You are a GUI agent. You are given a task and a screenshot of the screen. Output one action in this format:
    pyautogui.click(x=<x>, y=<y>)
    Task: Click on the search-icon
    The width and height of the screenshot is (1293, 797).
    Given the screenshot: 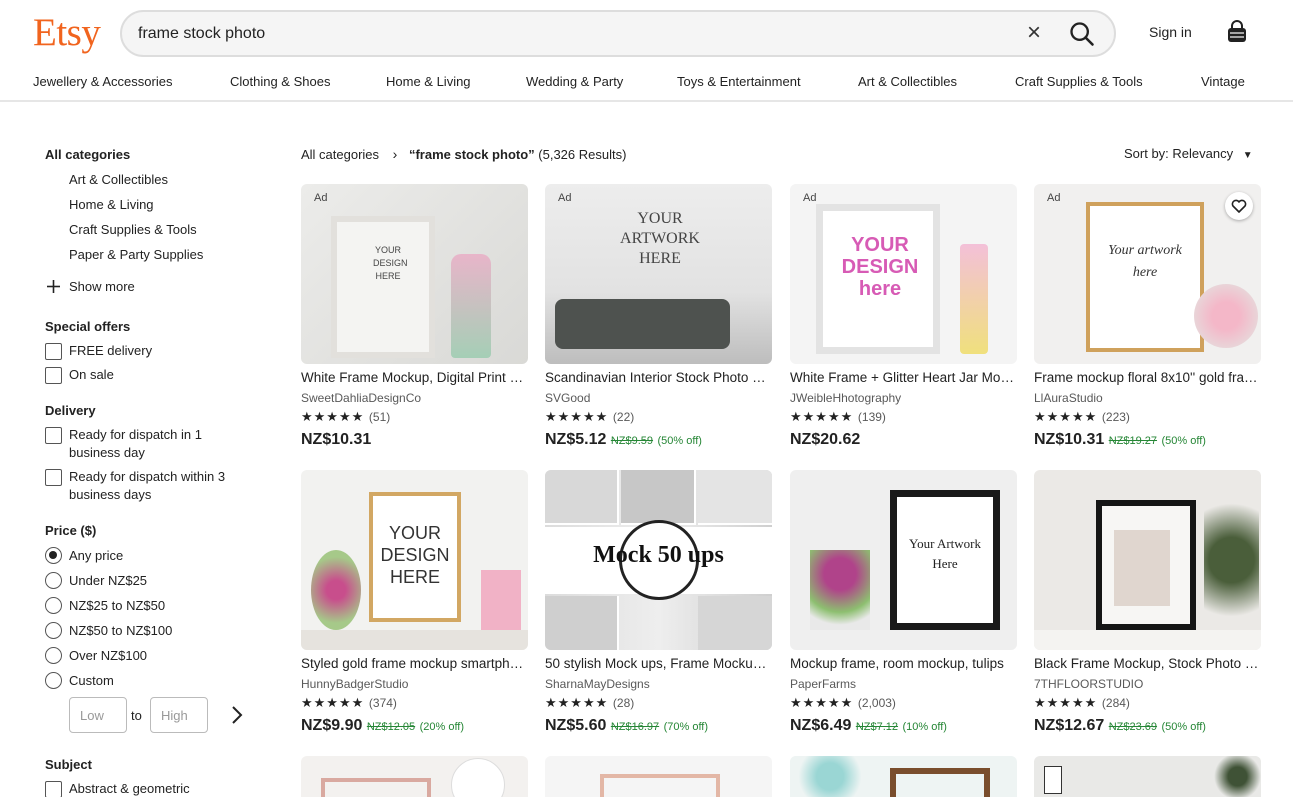 What is the action you would take?
    pyautogui.click(x=1082, y=34)
    